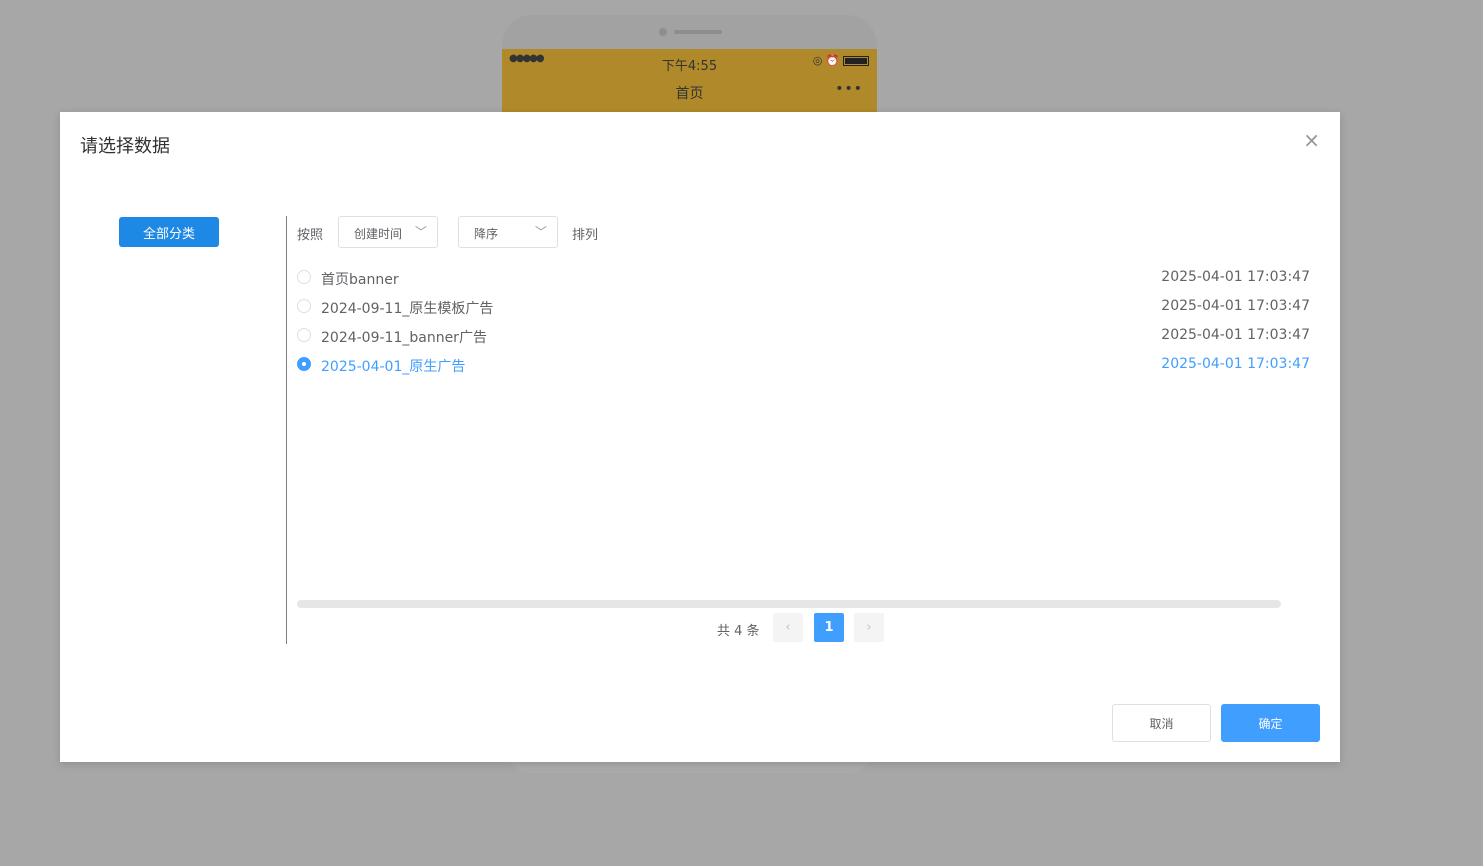 Image resolution: width=1483 pixels, height=866 pixels. I want to click on prev-page-button: ‹, so click(788, 627).